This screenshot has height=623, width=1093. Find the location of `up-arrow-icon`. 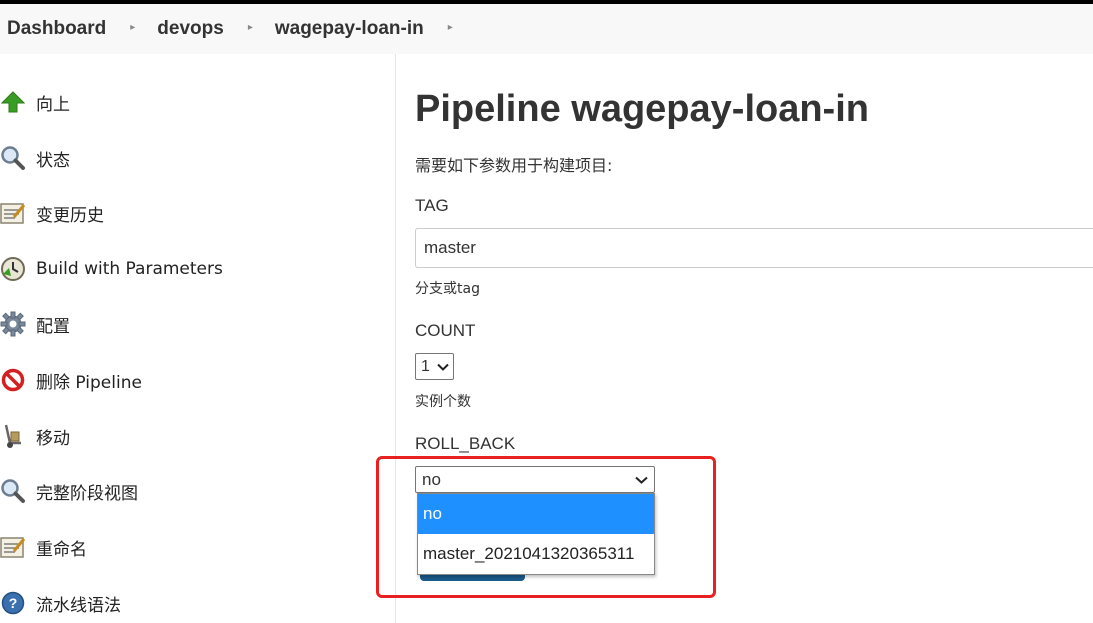

up-arrow-icon is located at coordinates (13, 102).